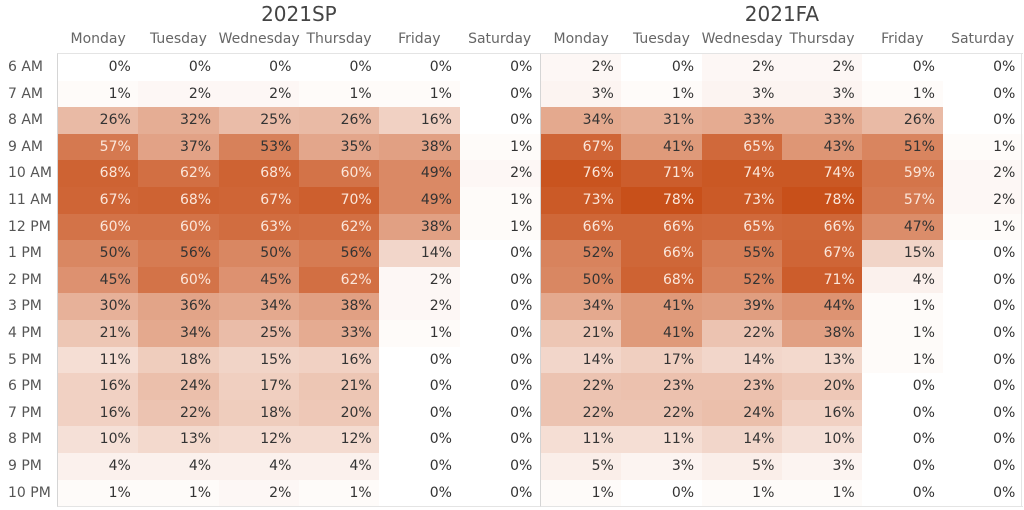 The height and width of the screenshot is (510, 1024). Describe the element at coordinates (902, 227) in the screenshot. I see `heatmap-cell: 47%` at that location.